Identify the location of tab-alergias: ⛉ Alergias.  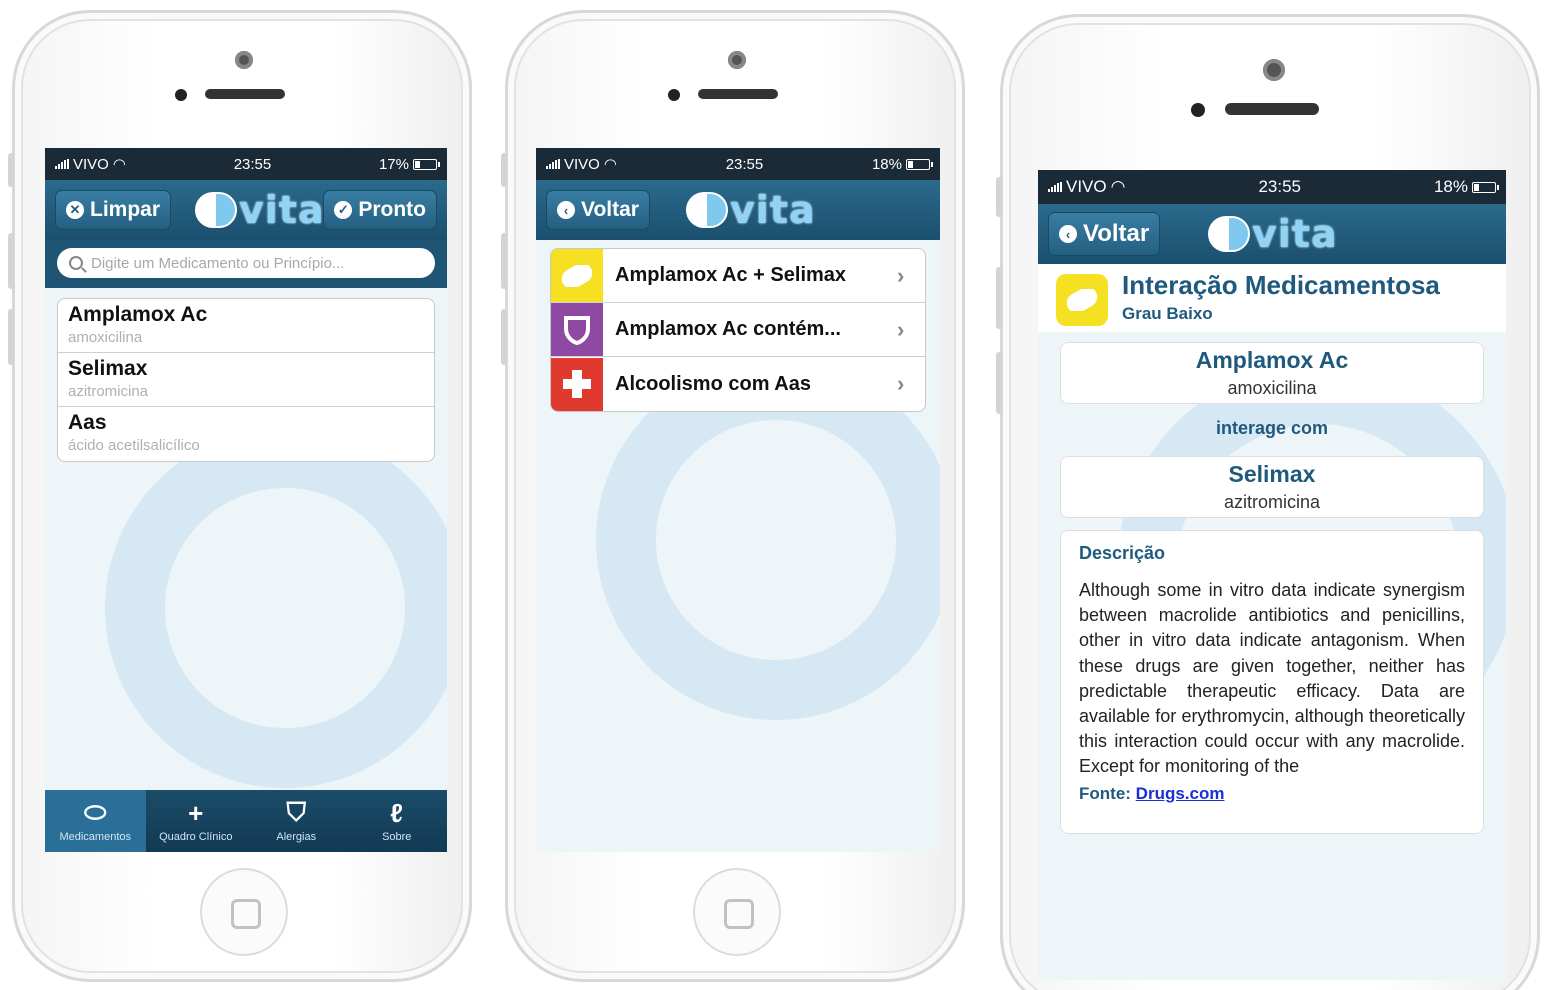
(296, 821).